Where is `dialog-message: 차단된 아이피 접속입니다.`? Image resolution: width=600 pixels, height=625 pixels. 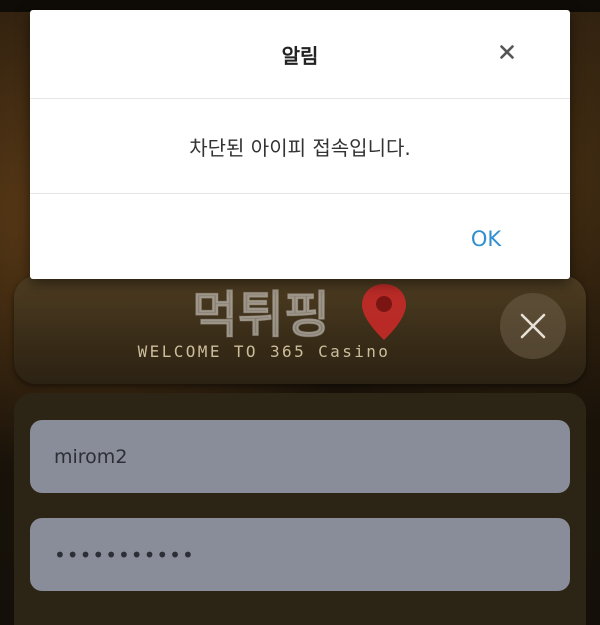 dialog-message: 차단된 아이피 접속입니다. is located at coordinates (300, 148).